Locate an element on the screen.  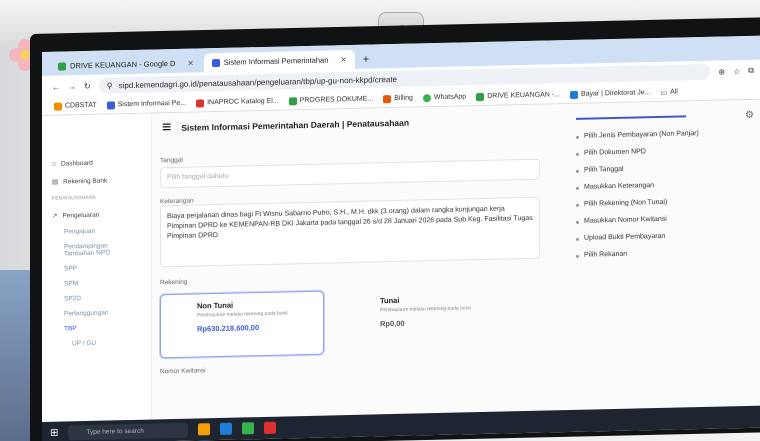
tab-label: DRIVE KEUANGAN - Google D is located at coordinates (123, 64).